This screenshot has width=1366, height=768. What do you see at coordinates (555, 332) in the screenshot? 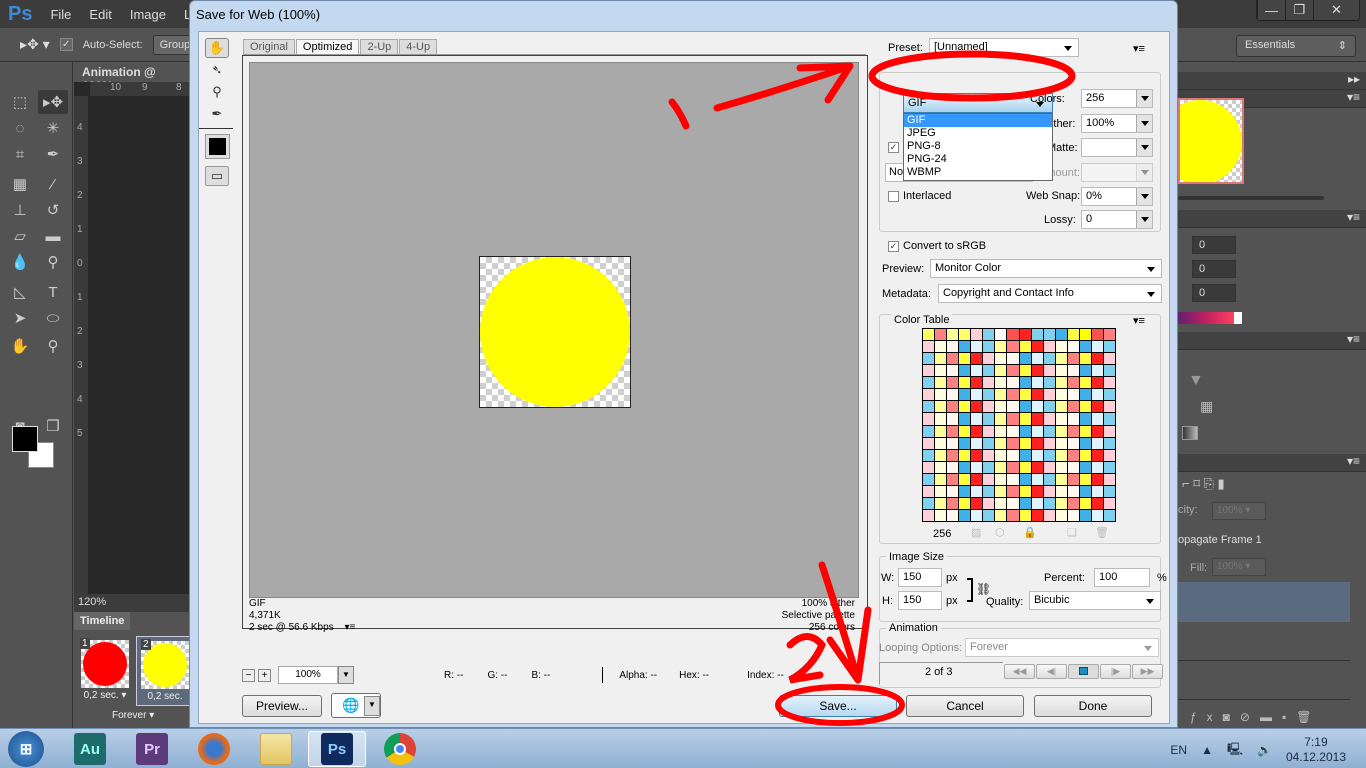
I see `preview-image` at bounding box center [555, 332].